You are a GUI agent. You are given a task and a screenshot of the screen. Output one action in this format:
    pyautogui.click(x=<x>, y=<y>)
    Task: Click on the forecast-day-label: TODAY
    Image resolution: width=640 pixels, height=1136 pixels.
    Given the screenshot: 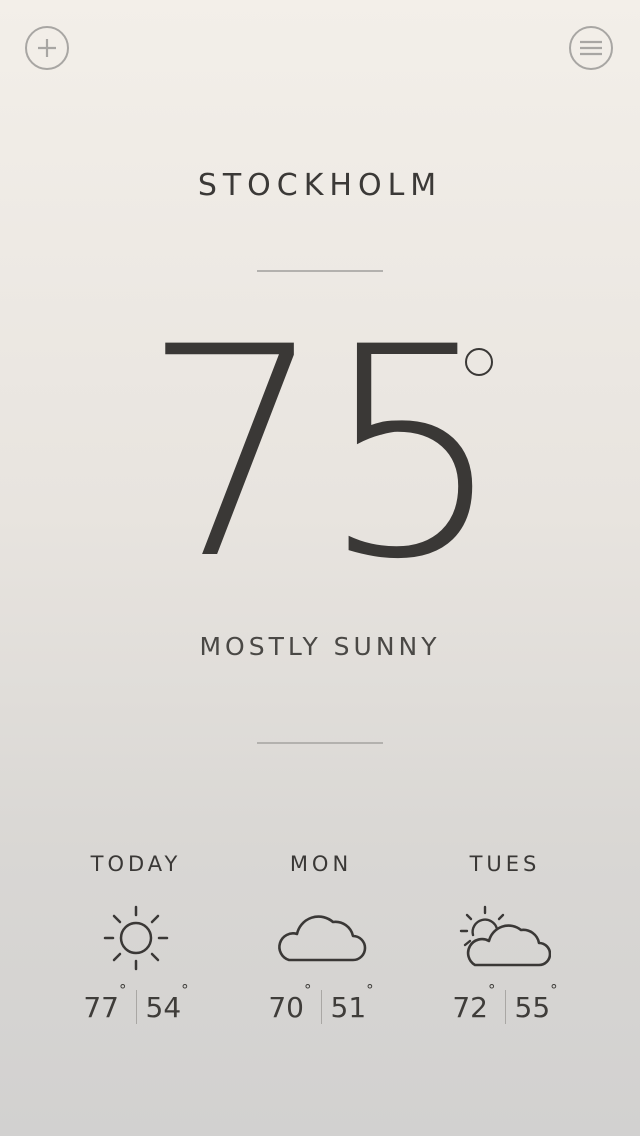 What is the action you would take?
    pyautogui.click(x=136, y=864)
    